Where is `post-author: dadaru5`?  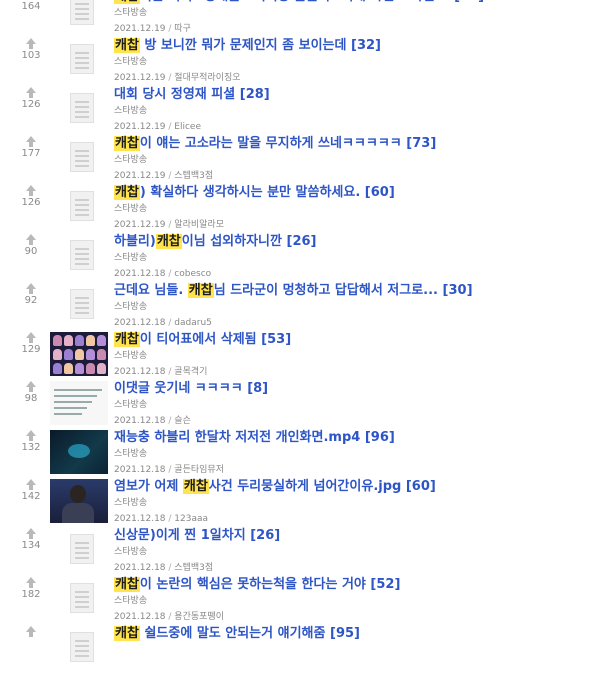
post-author: dadaru5 is located at coordinates (193, 323).